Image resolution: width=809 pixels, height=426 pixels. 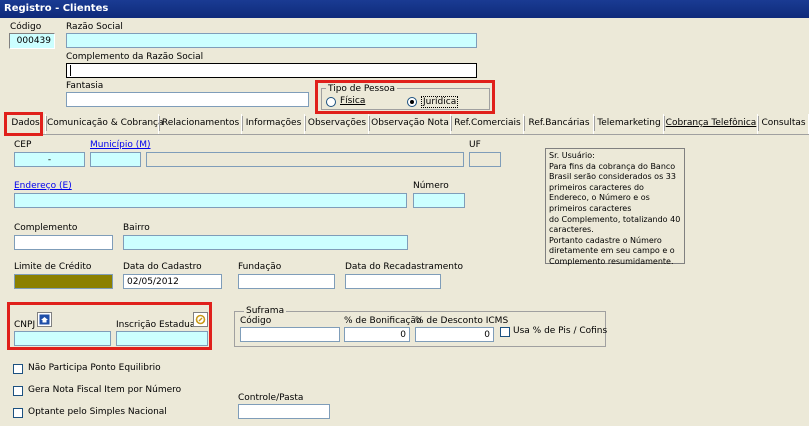 I want to click on note-line: primeiros caracteres, so click(x=590, y=208).